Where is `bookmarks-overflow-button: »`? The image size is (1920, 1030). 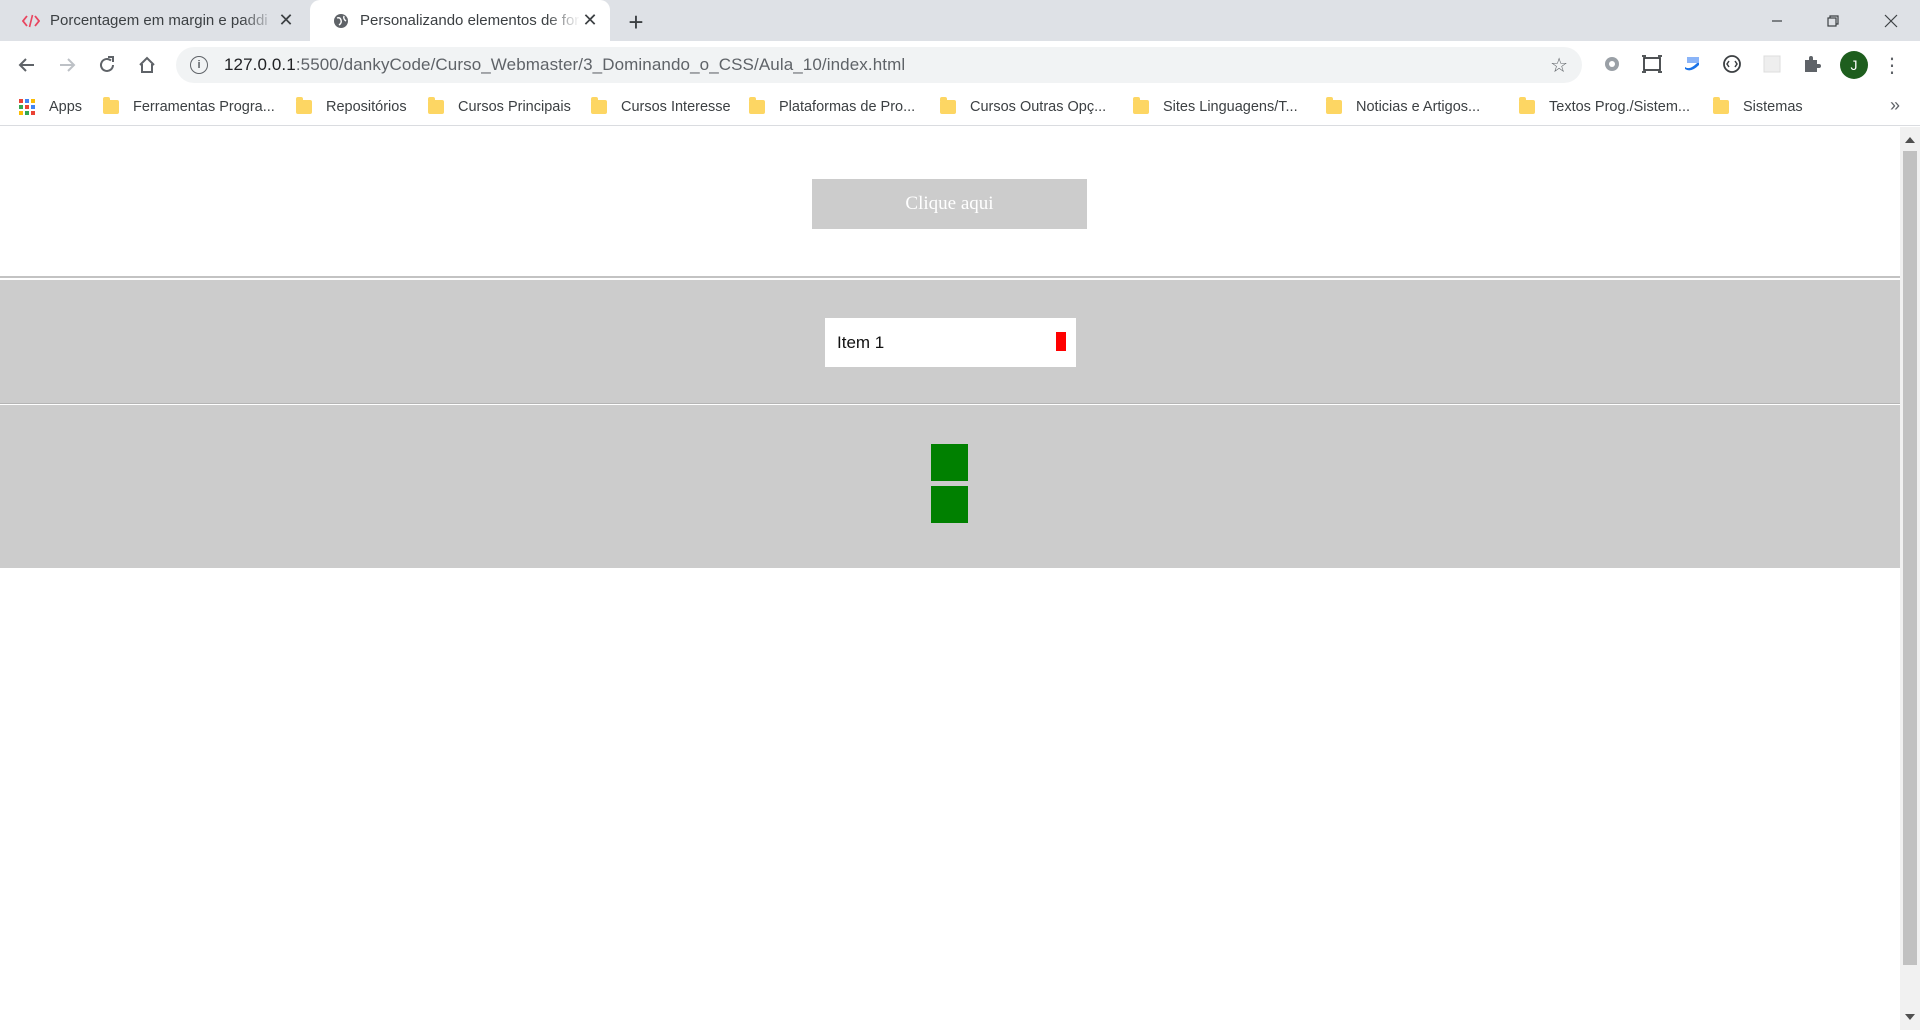
bookmarks-overflow-button: » is located at coordinates (1895, 105).